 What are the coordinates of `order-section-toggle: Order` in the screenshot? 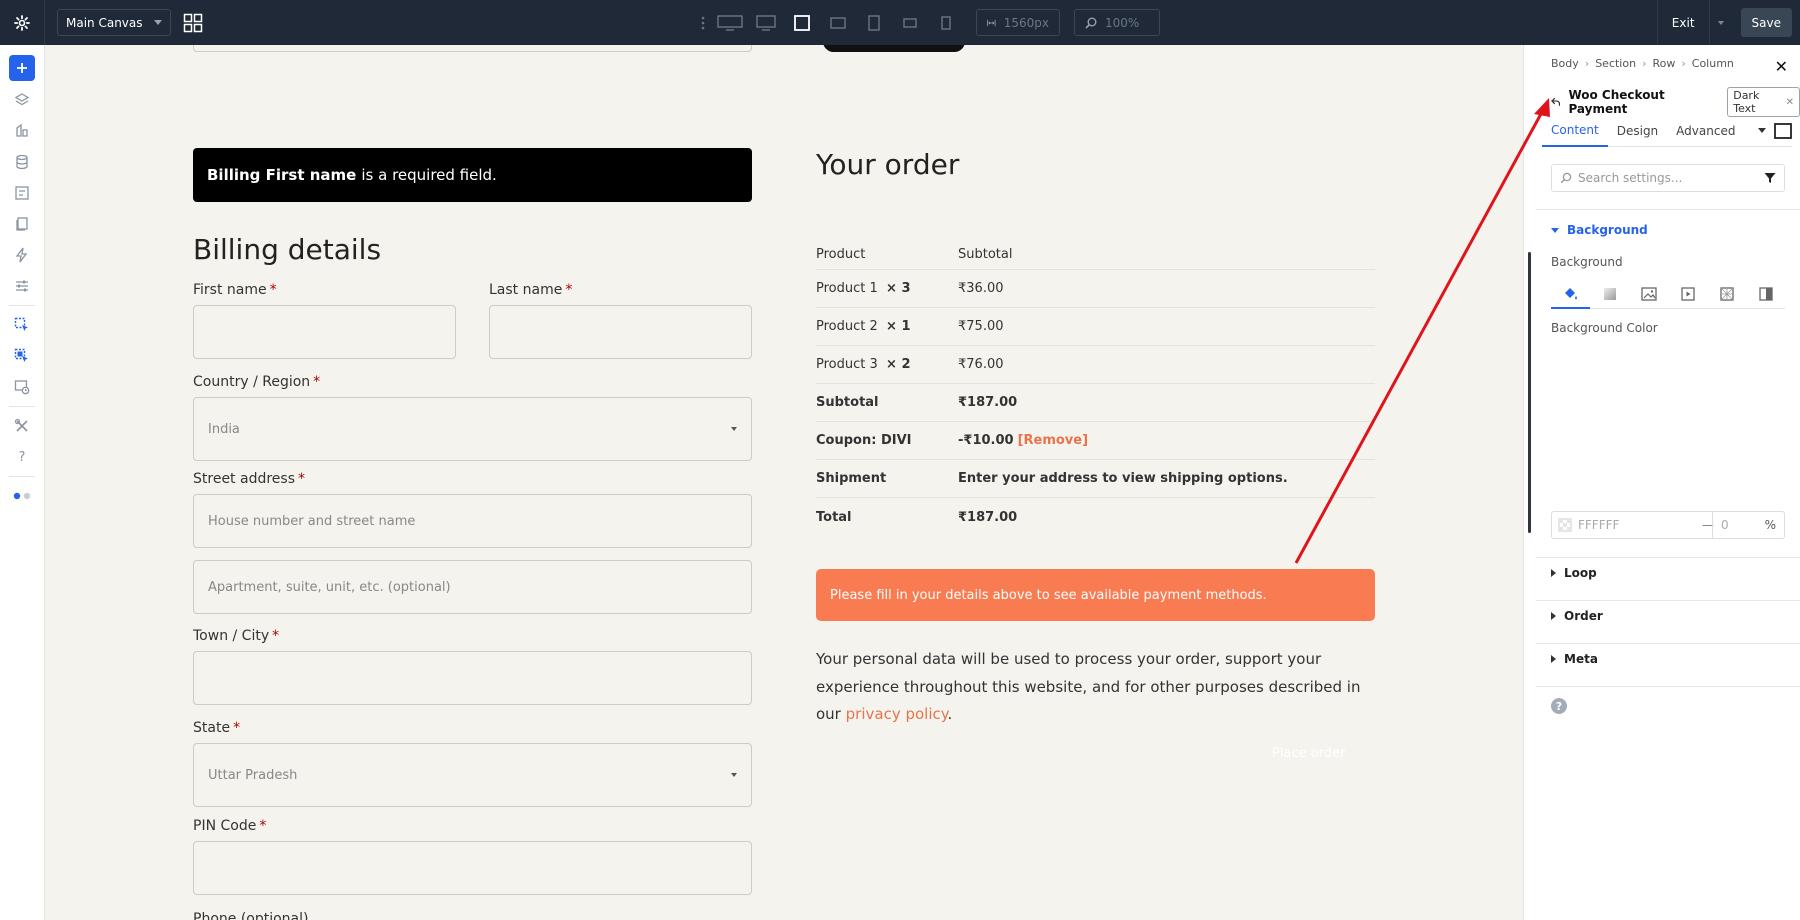 It's located at (1577, 616).